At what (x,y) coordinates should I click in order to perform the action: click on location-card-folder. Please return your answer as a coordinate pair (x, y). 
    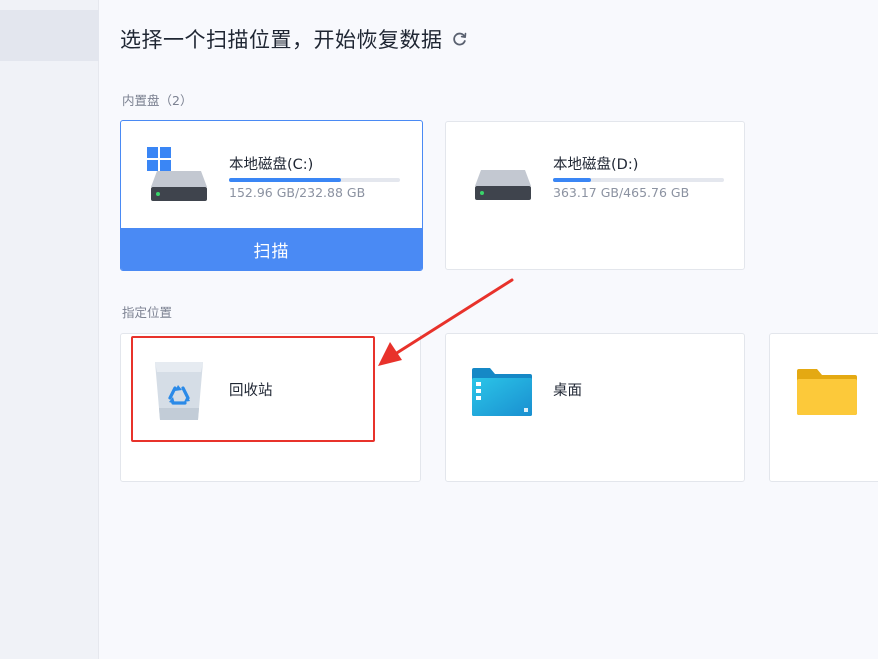
    Looking at the image, I should click on (823, 407).